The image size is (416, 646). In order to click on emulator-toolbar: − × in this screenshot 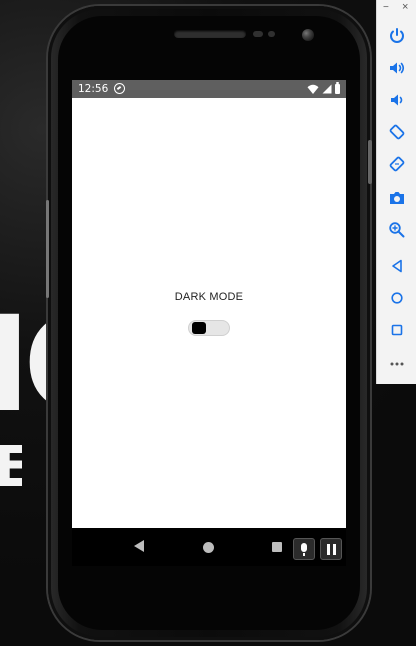, I will do `click(396, 192)`.